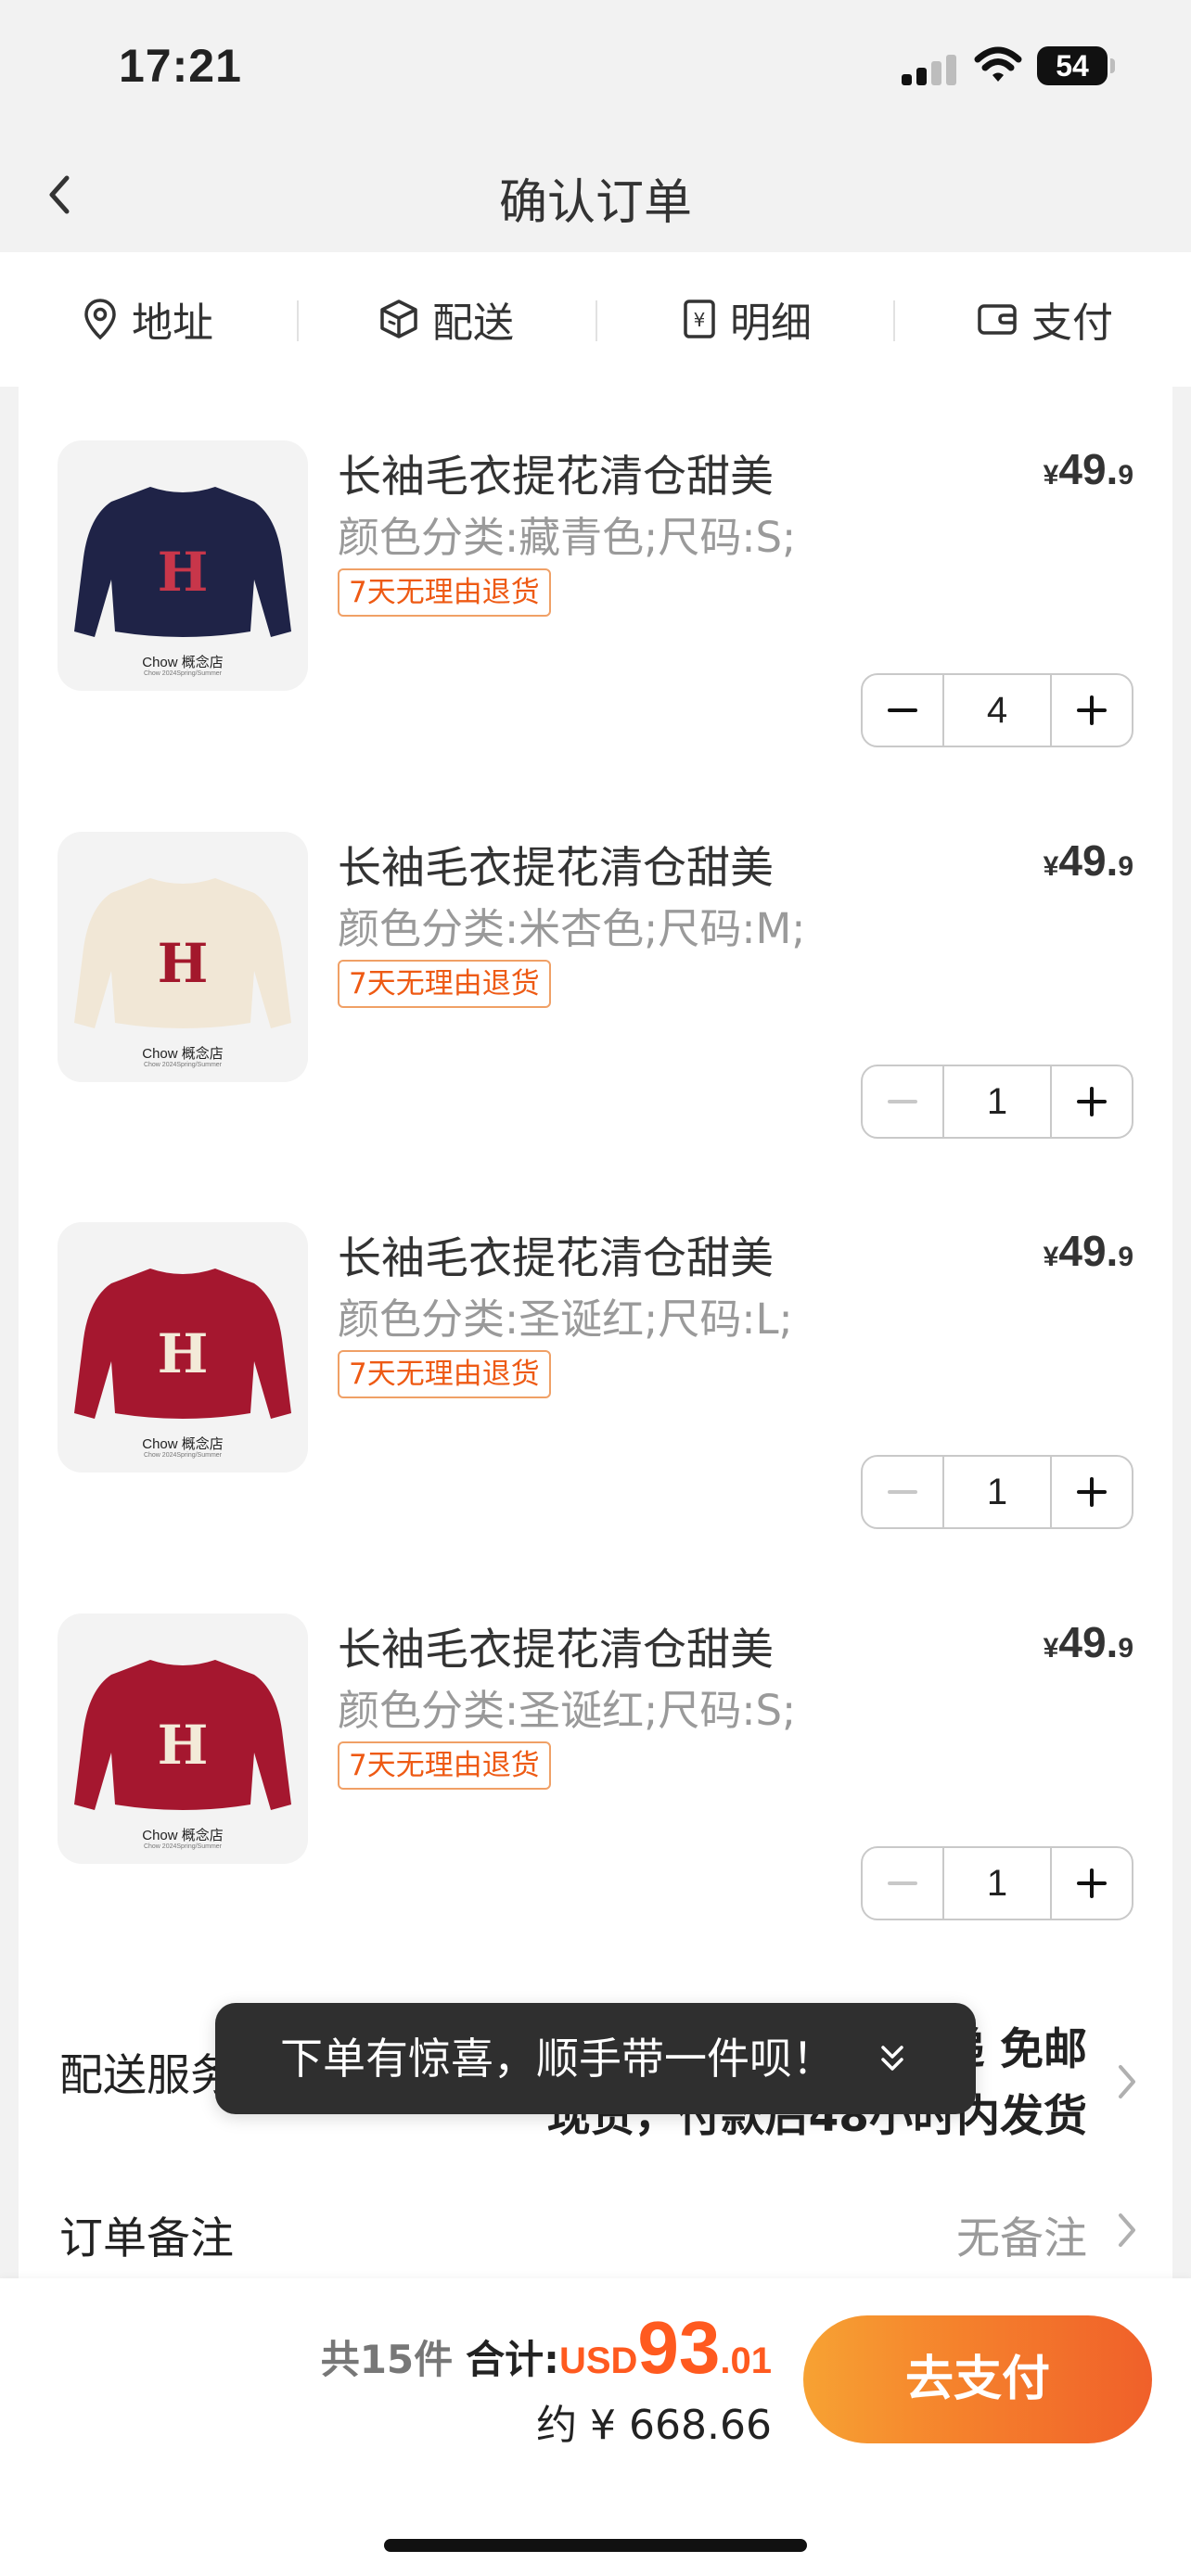 Image resolution: width=1191 pixels, height=2576 pixels. Describe the element at coordinates (1022, 2238) in the screenshot. I see `remark-value: 无备注` at that location.